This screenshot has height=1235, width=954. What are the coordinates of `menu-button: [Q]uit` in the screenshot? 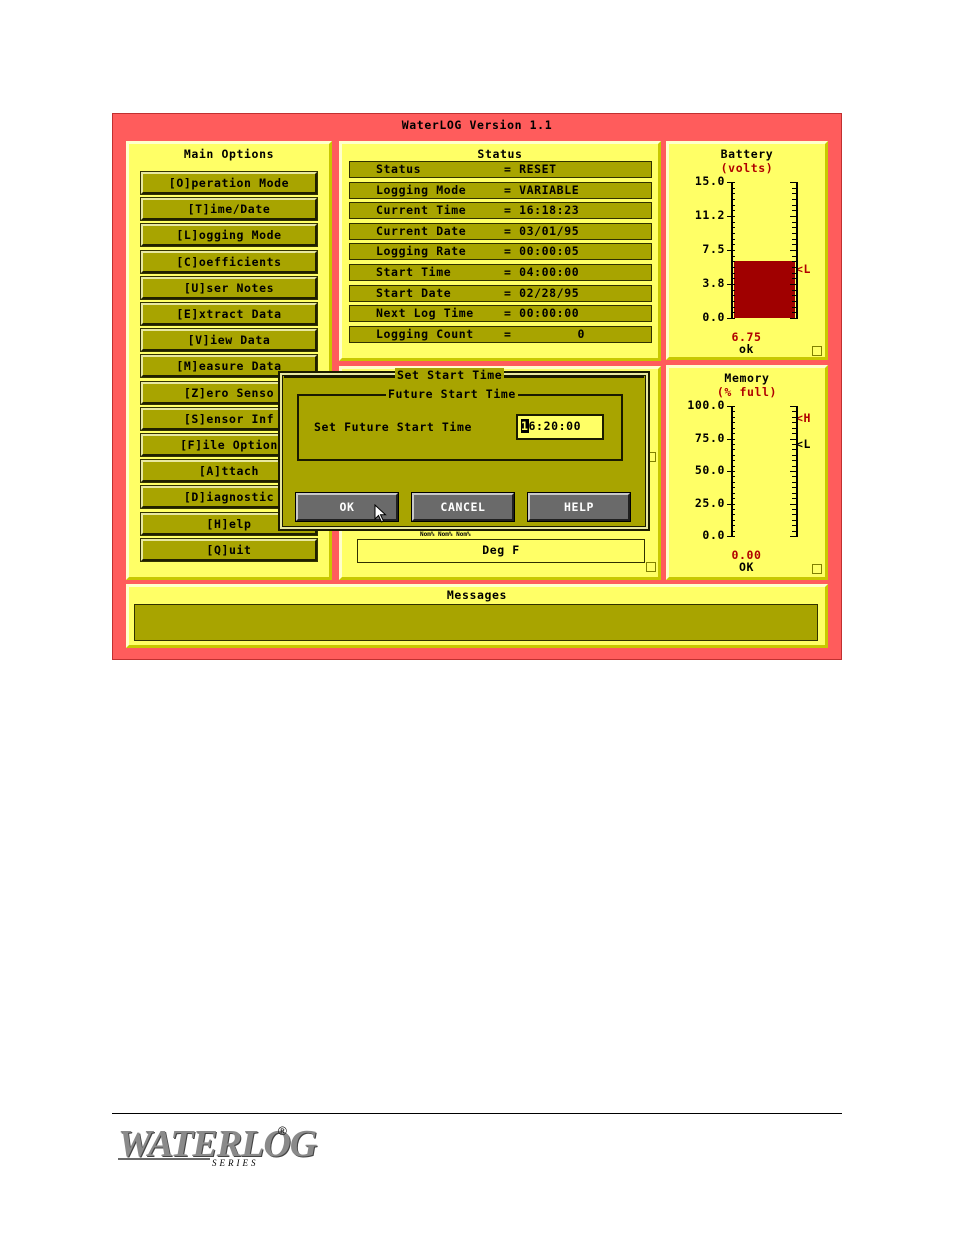 It's located at (229, 549).